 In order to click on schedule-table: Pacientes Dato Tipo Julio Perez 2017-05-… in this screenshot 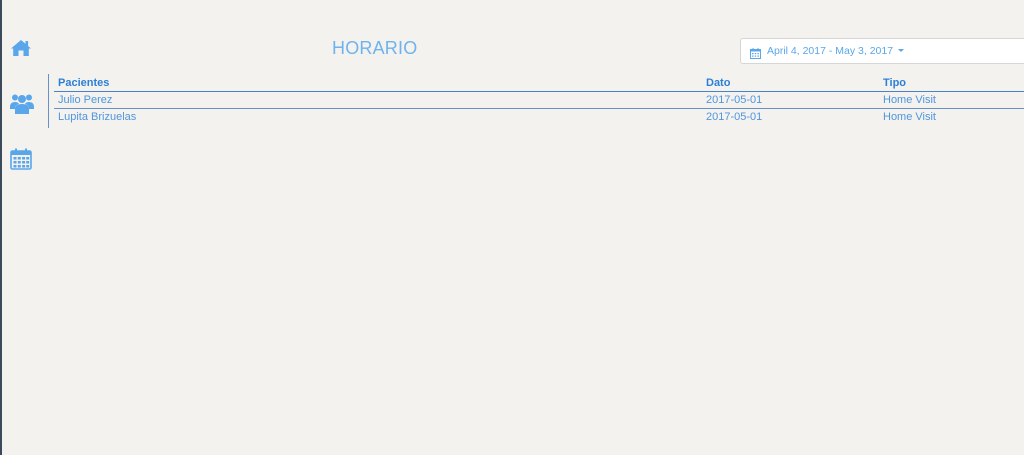, I will do `click(539, 100)`.